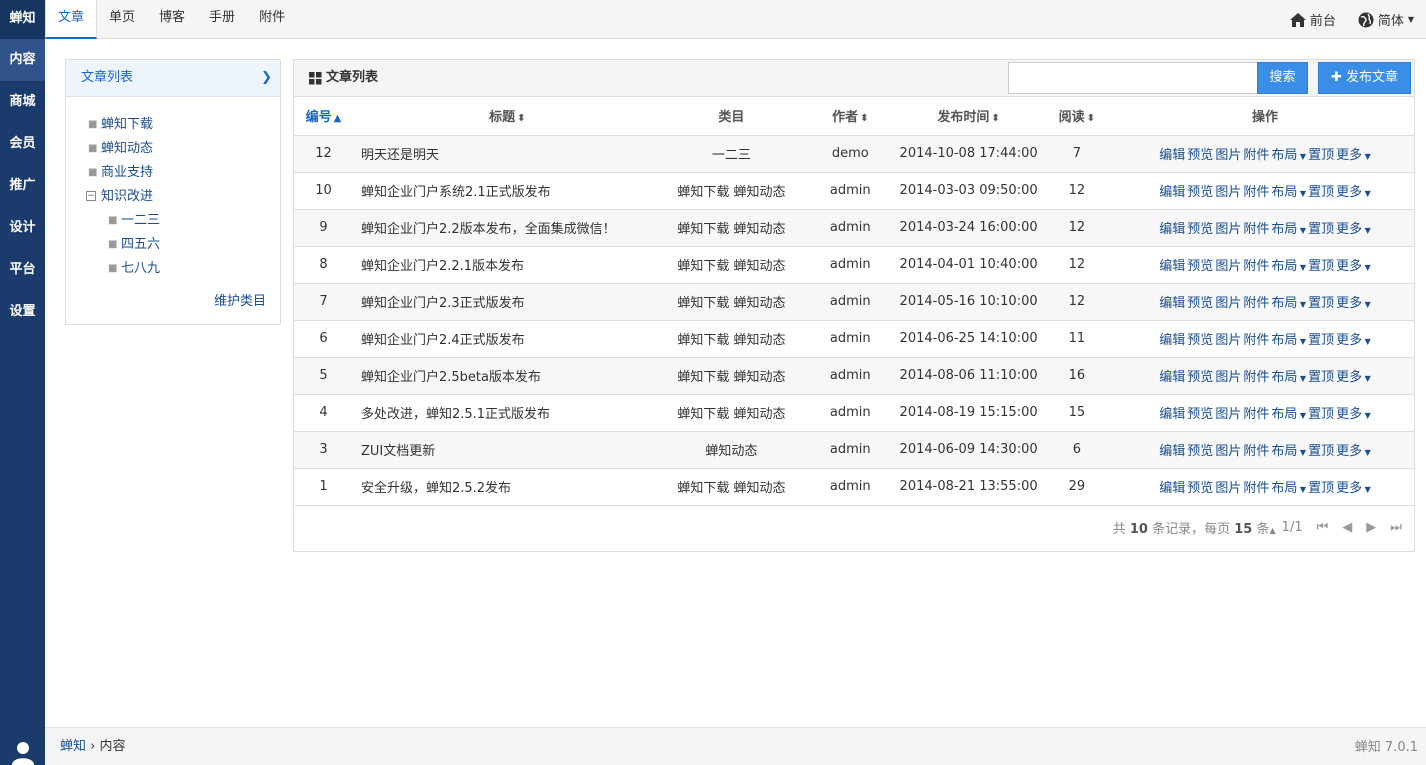  What do you see at coordinates (173, 173) in the screenshot?
I see `tree-item: ■ 商业支持` at bounding box center [173, 173].